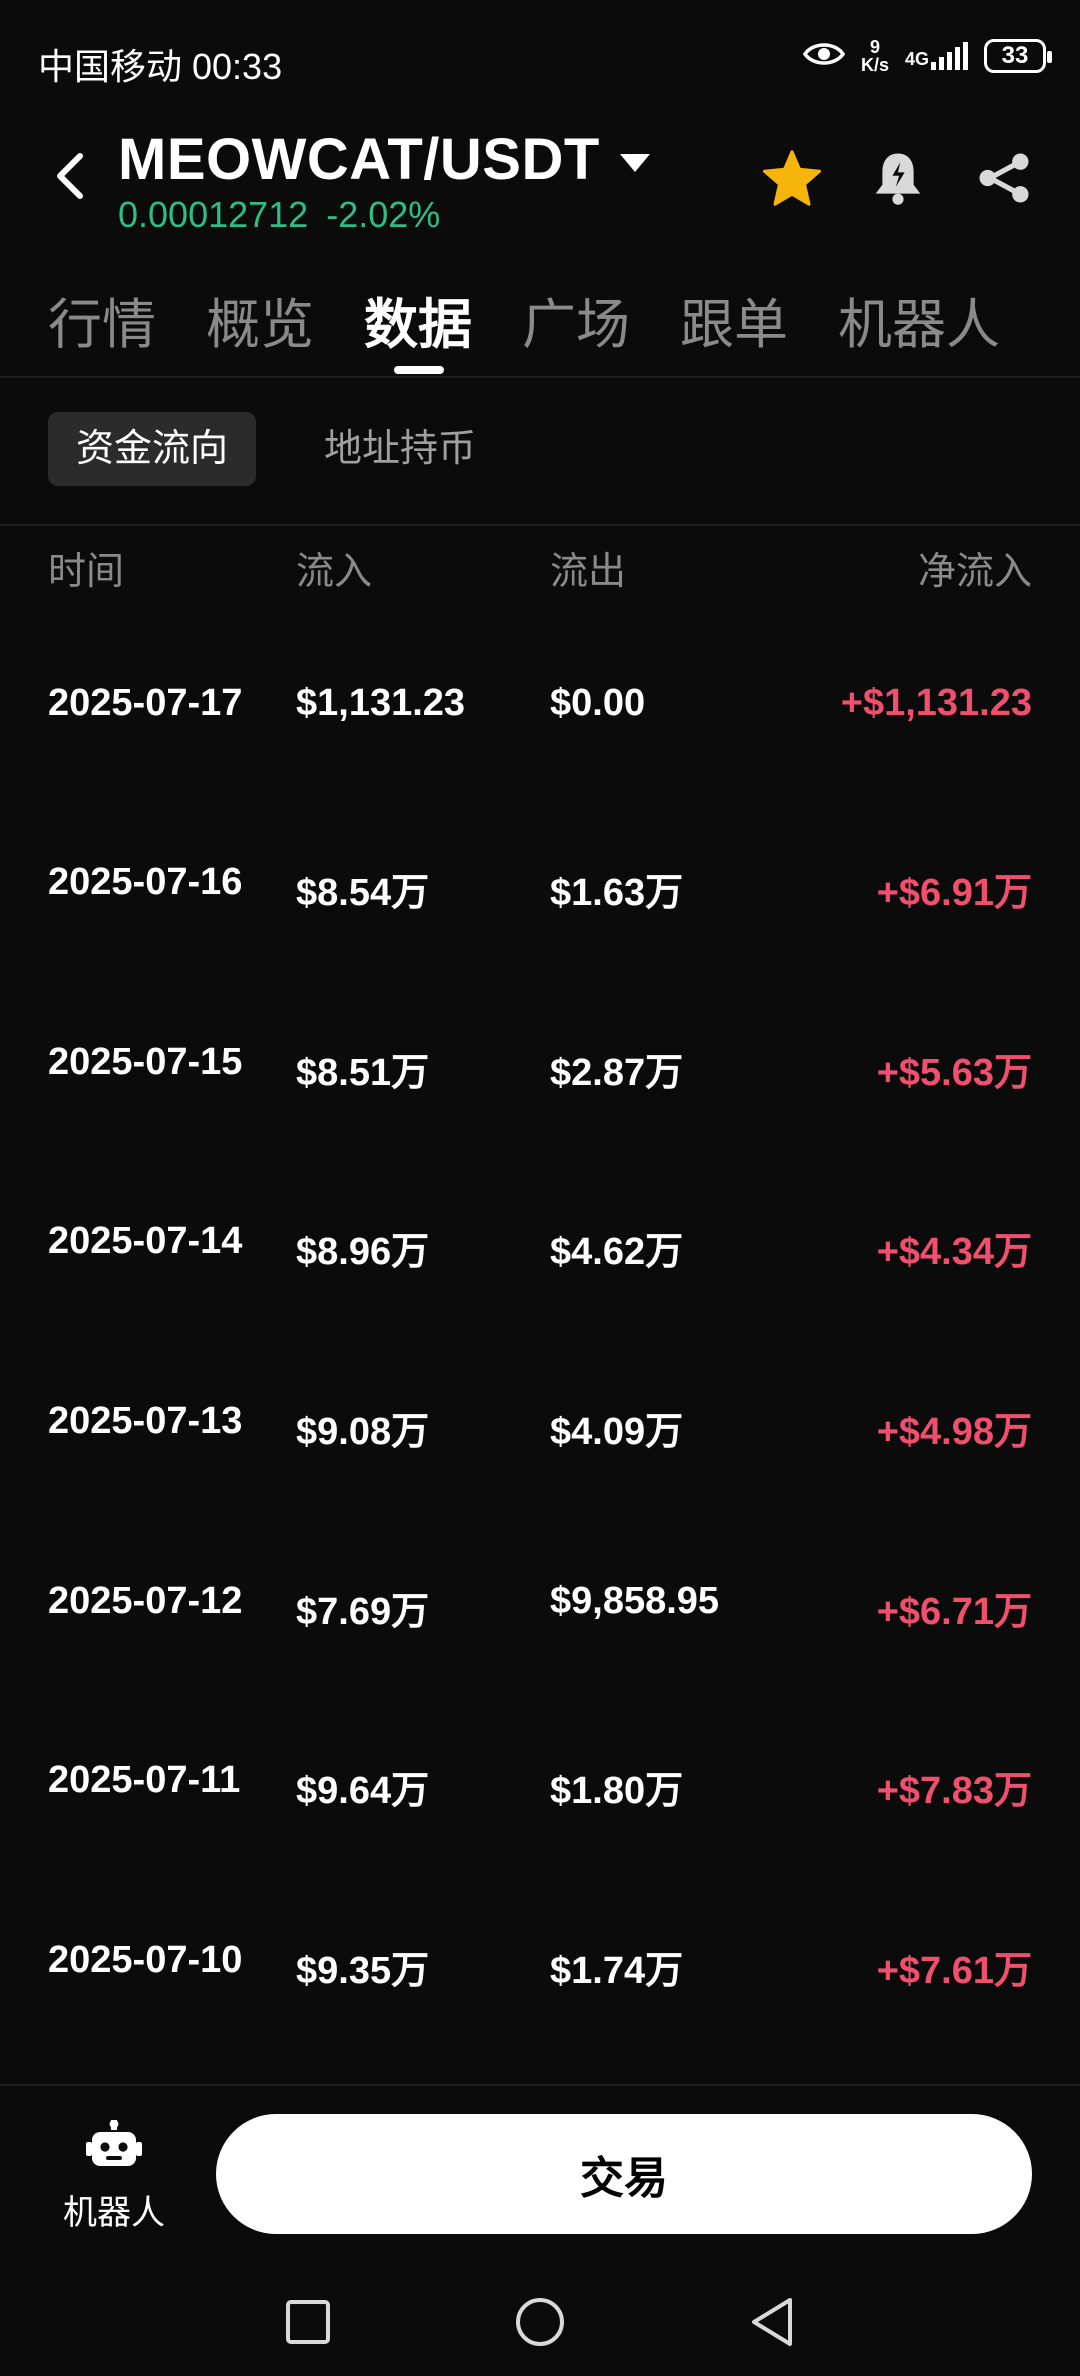  Describe the element at coordinates (954, 1971) in the screenshot. I see `cell-net-inflow: +$7.61万` at that location.